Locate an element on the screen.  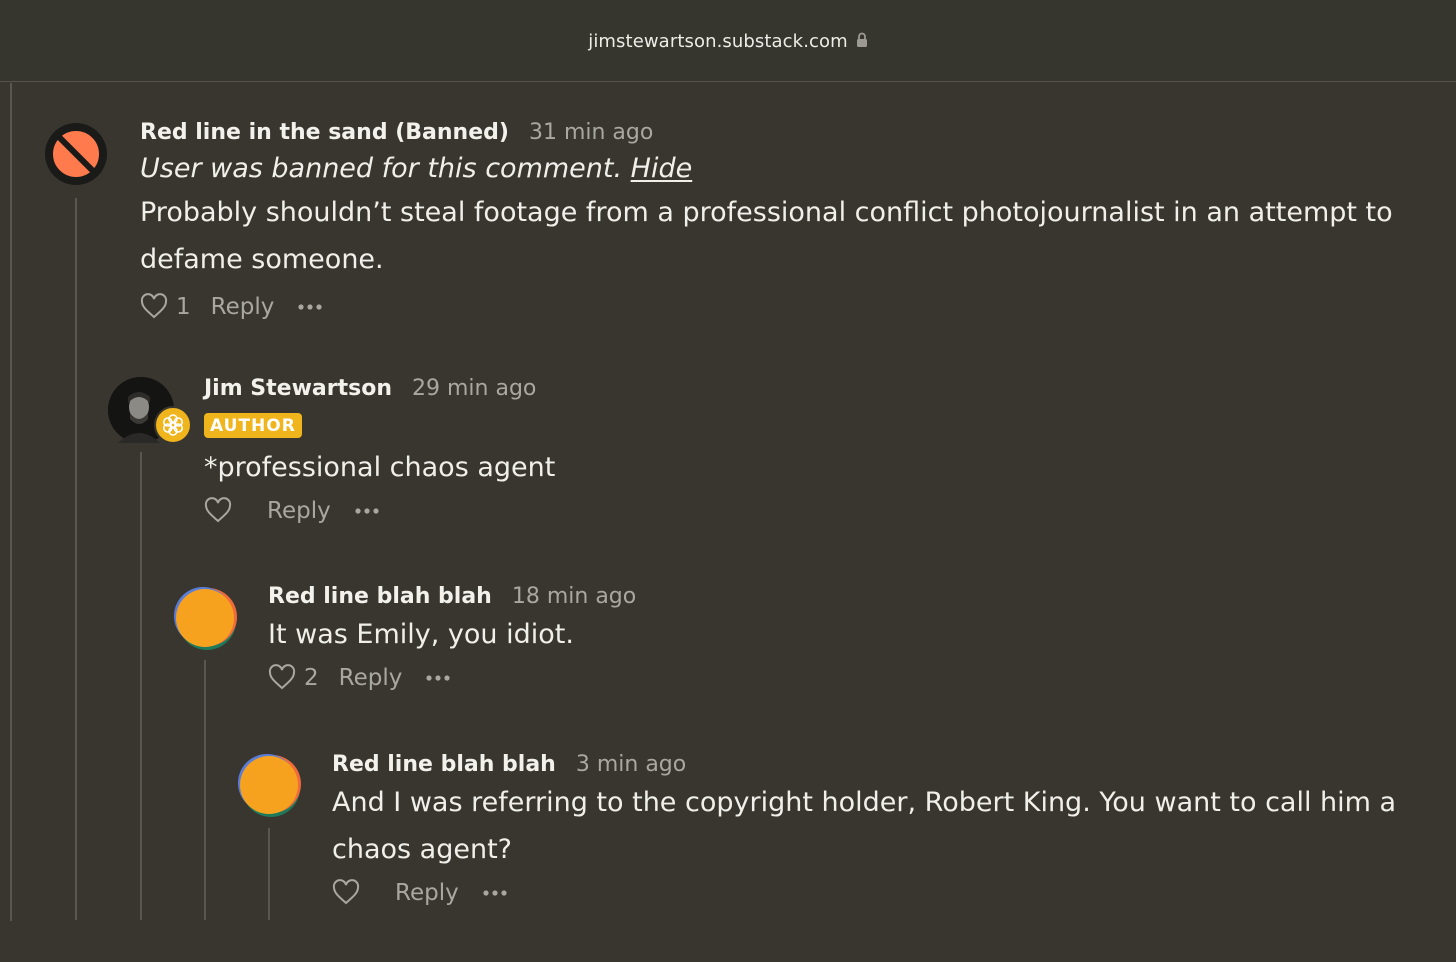
like-button: 1 is located at coordinates (165, 306).